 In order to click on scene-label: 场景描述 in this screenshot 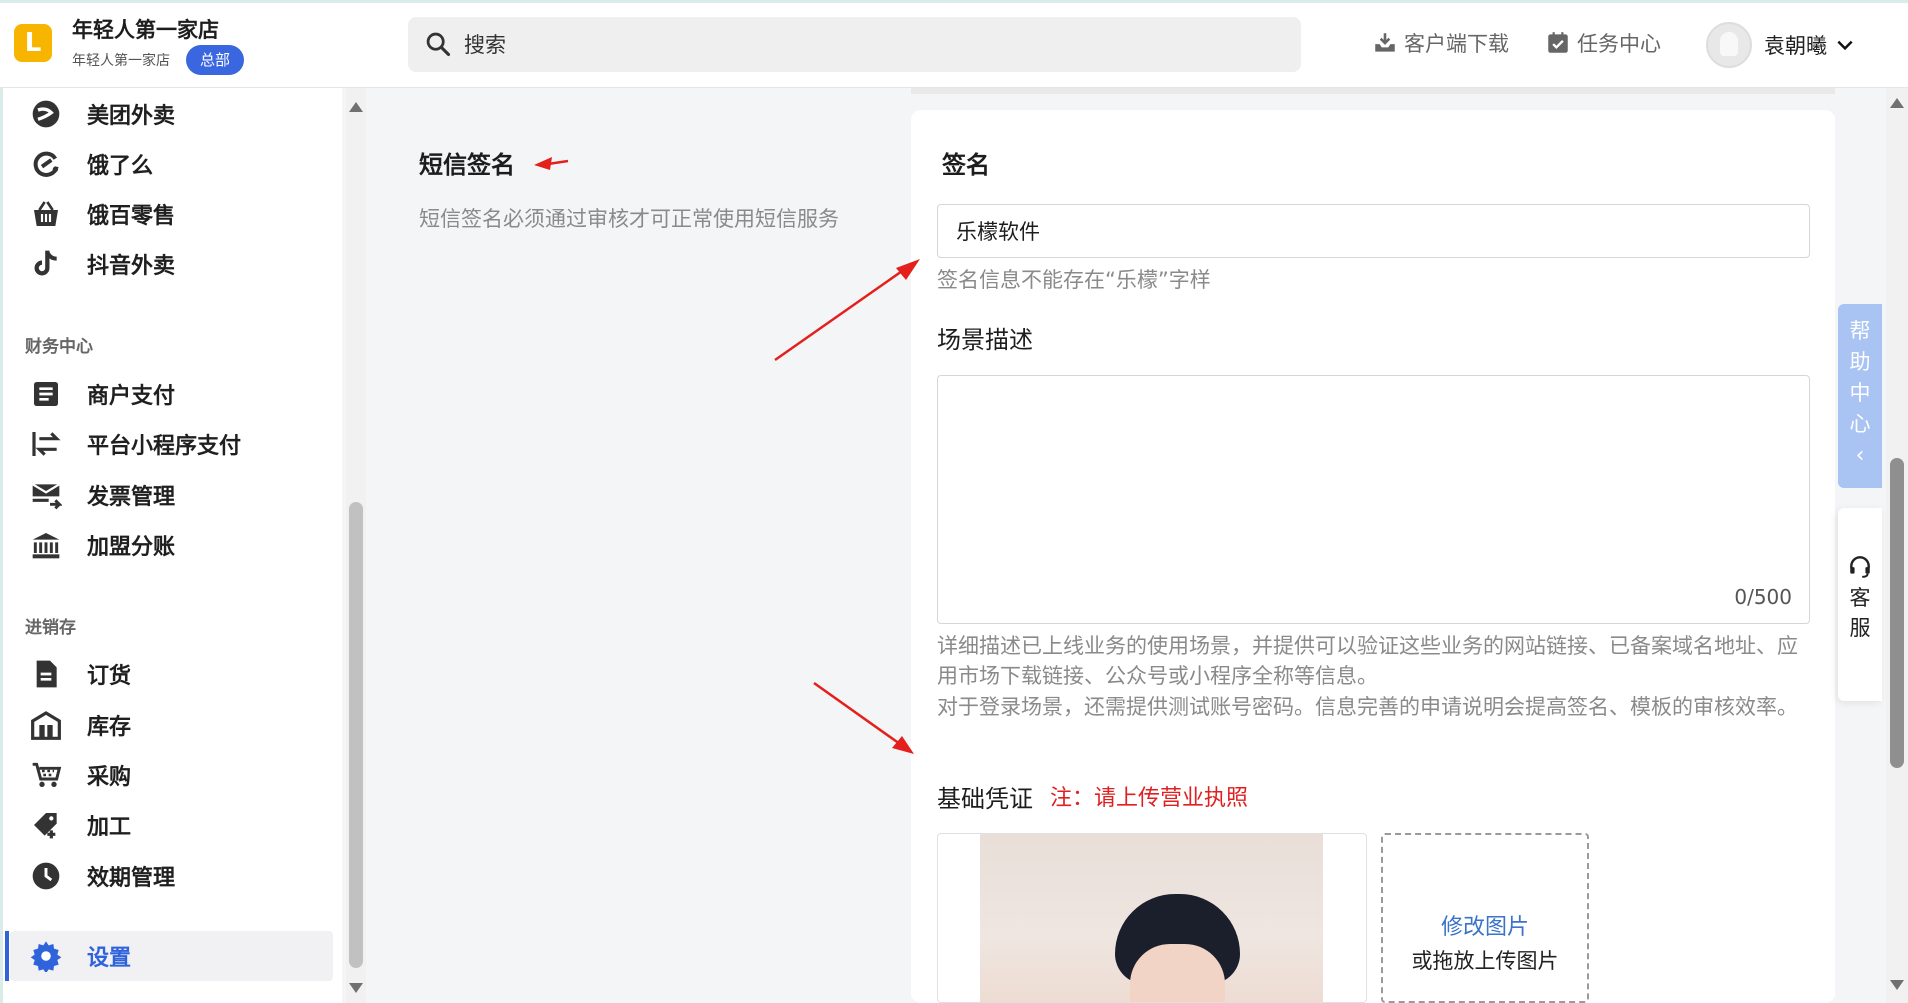, I will do `click(985, 340)`.